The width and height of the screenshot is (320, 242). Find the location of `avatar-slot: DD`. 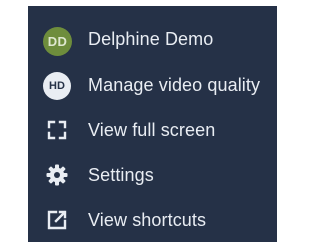

avatar-slot: DD is located at coordinates (58, 39).